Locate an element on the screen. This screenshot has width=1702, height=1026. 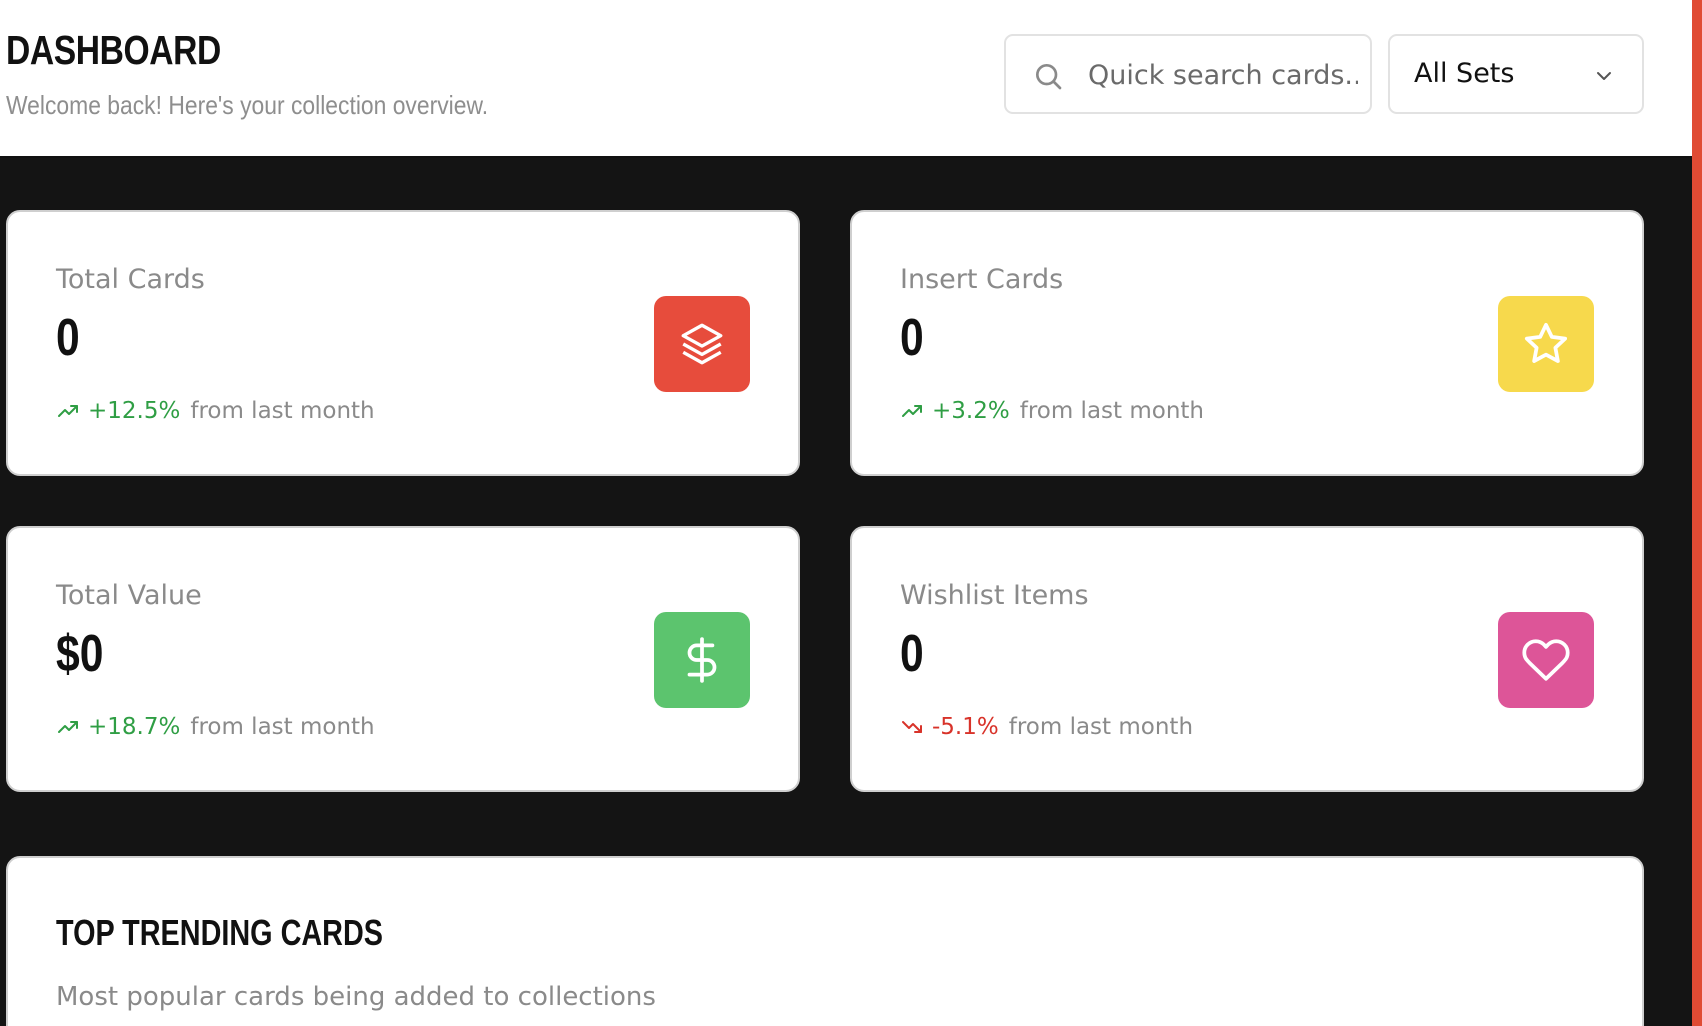
quick-search is located at coordinates (1188, 74).